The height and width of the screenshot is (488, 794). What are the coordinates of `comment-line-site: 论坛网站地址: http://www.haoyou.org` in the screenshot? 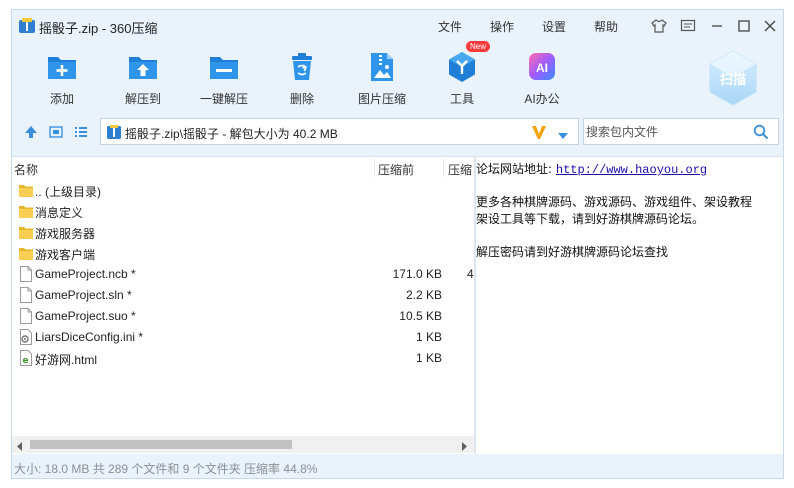 It's located at (591, 168).